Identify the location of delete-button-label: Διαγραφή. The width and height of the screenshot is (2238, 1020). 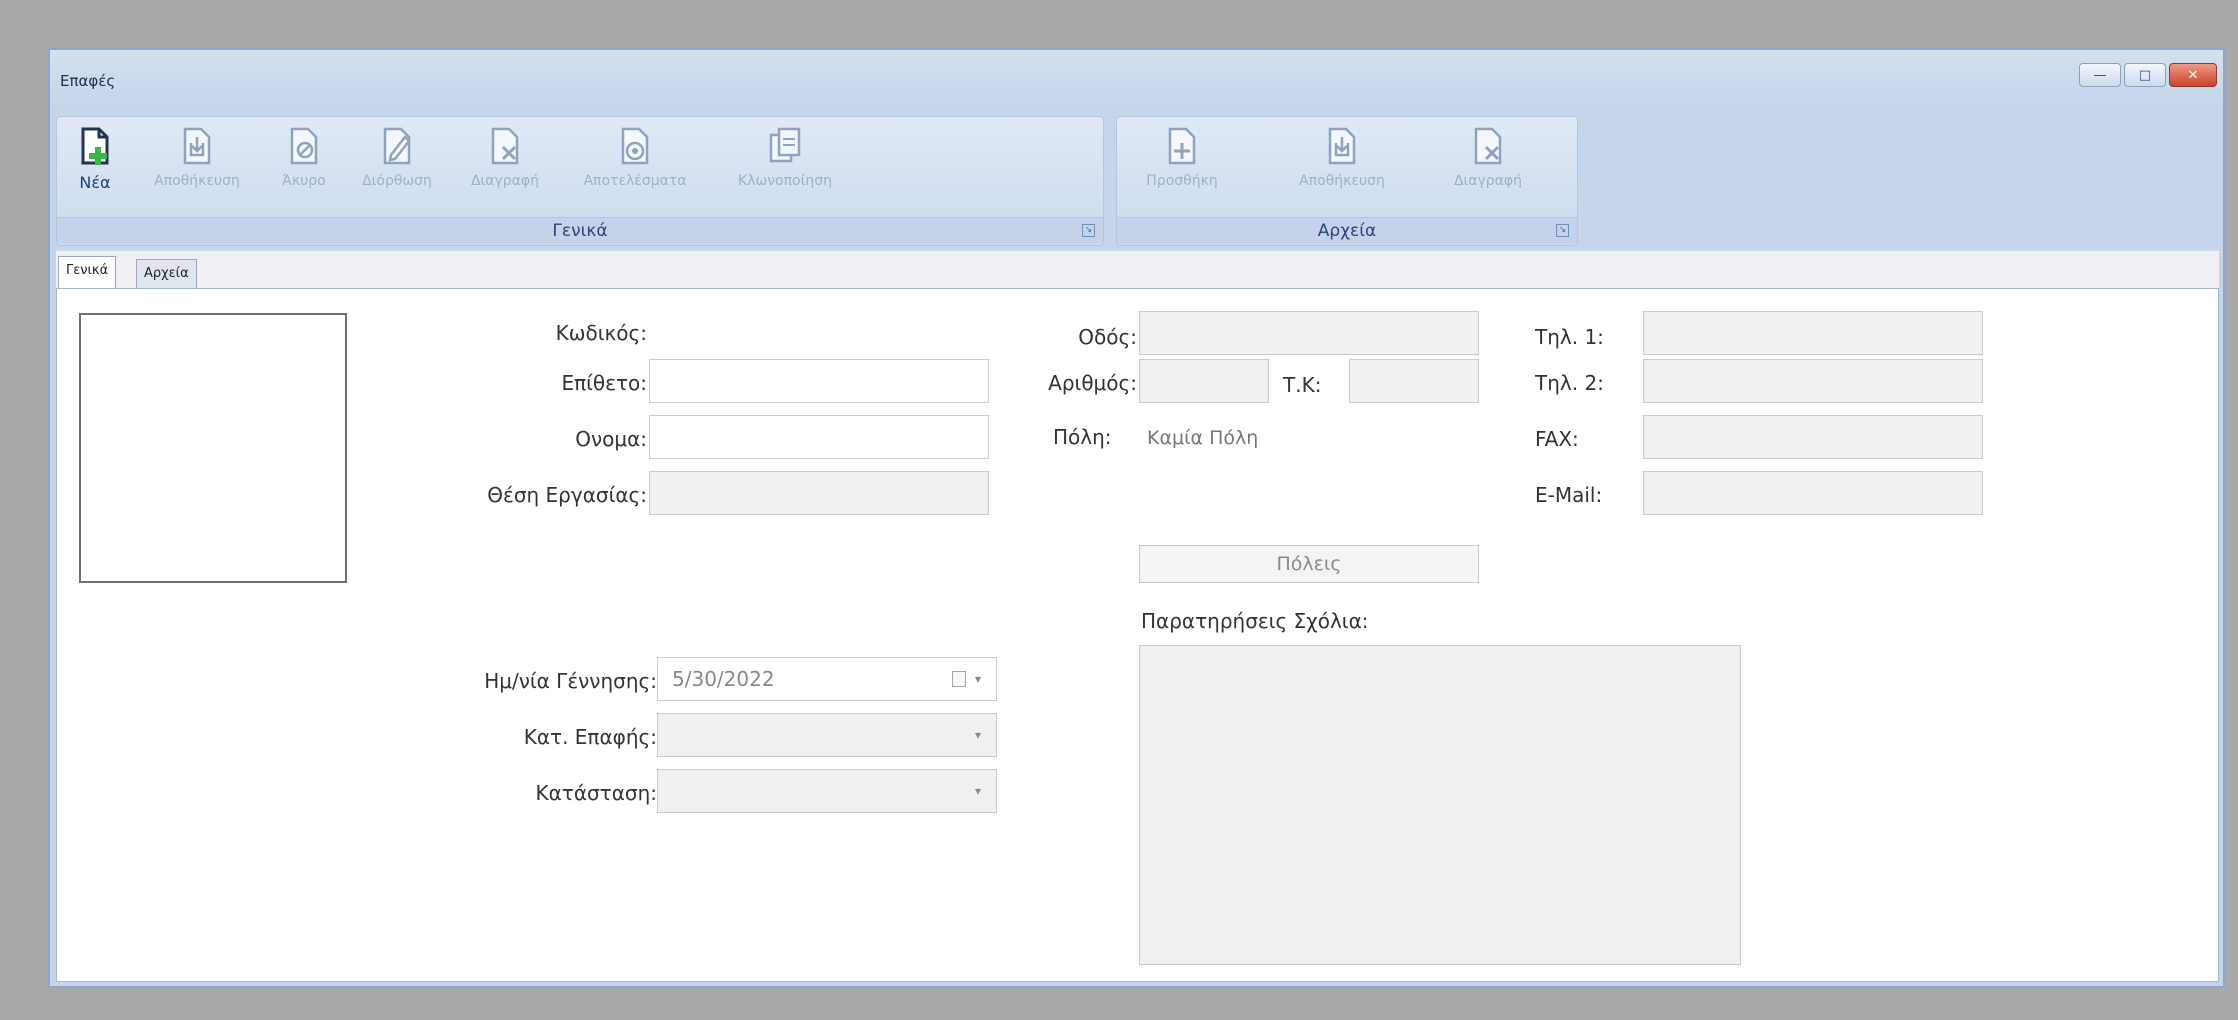
(505, 181).